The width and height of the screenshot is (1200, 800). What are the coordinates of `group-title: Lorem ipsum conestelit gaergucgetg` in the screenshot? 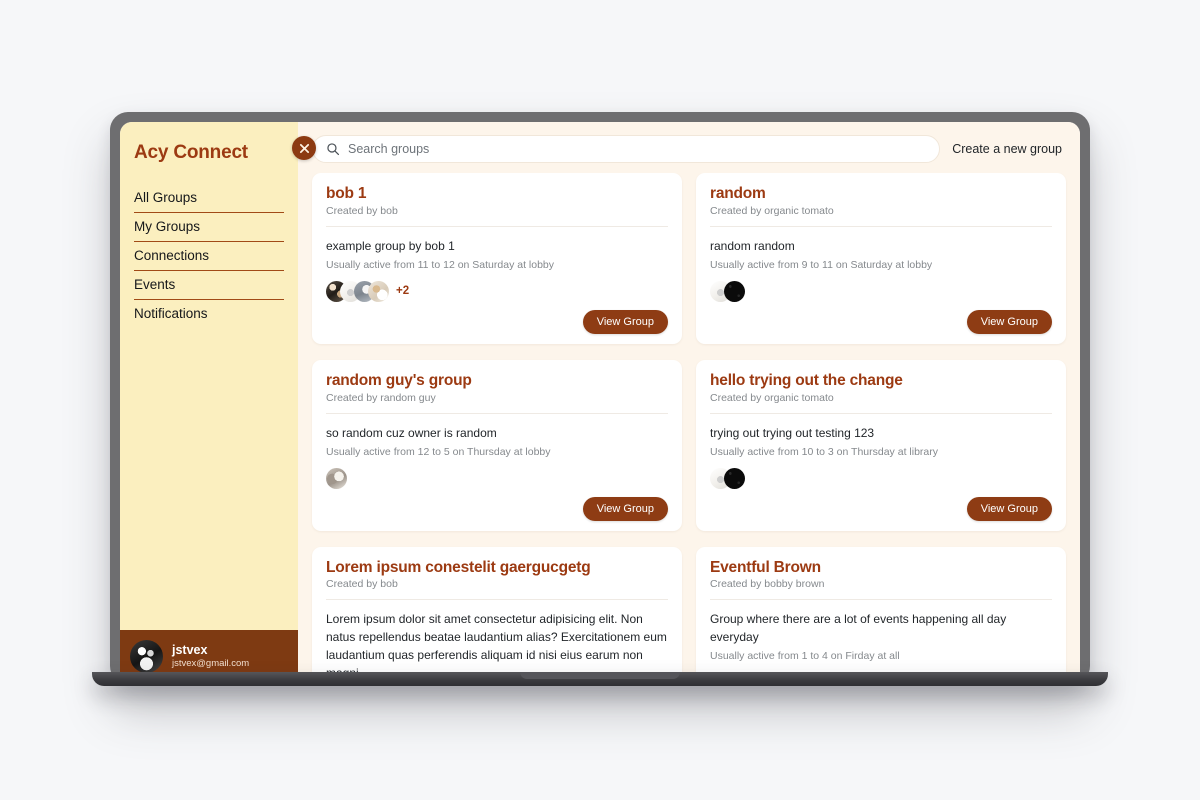 It's located at (458, 567).